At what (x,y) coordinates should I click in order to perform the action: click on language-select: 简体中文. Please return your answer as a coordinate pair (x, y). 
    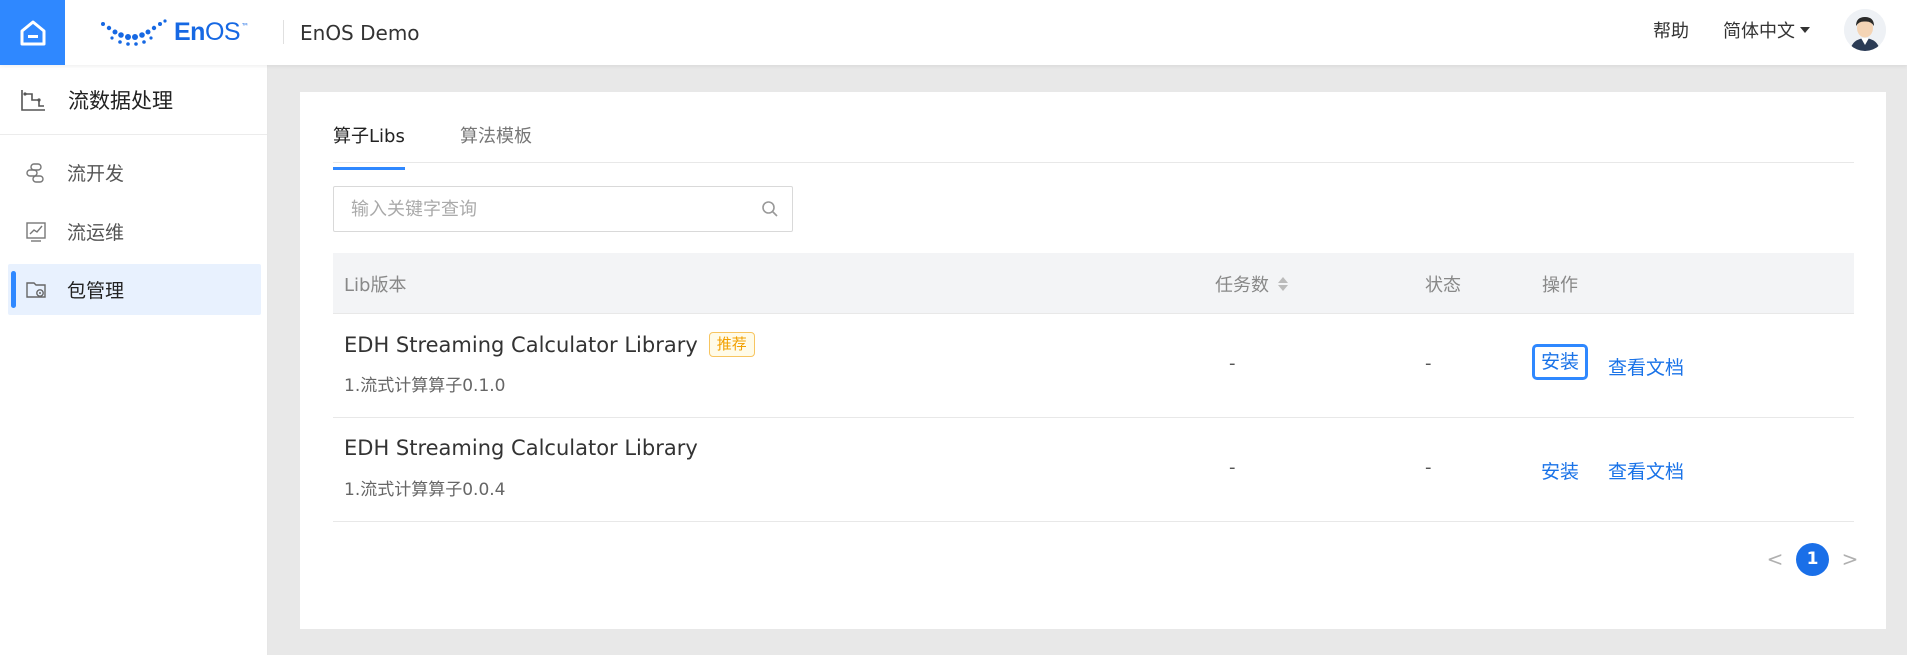
    Looking at the image, I should click on (1766, 30).